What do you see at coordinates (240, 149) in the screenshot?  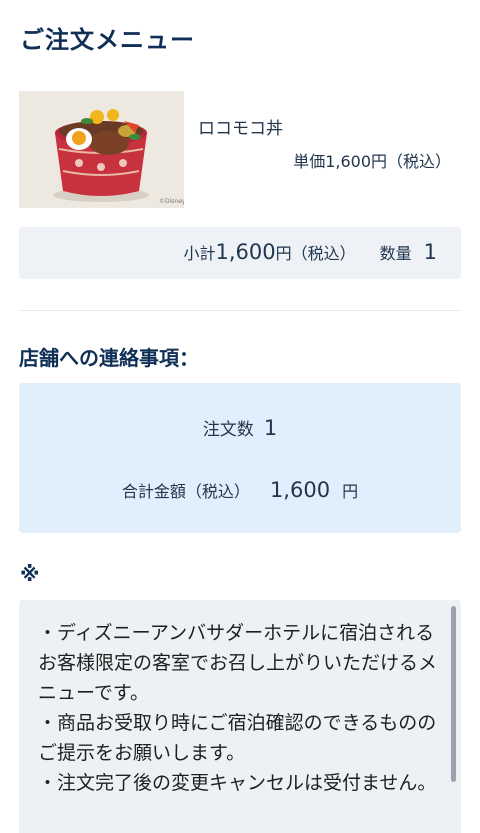 I see `menu-item-card: ©Disney ロコモコ丼 単価1,600円（税込）` at bounding box center [240, 149].